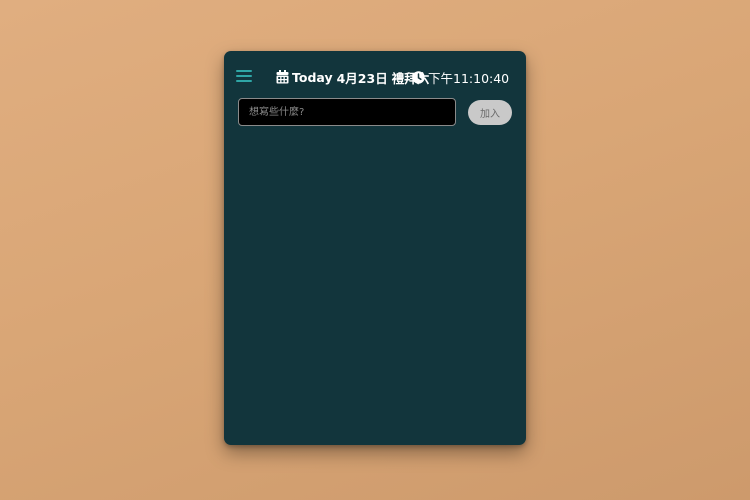 Image resolution: width=750 pixels, height=500 pixels. I want to click on card-header: Today 4月23日 禮拜六 下午11:10:40, so click(375, 76).